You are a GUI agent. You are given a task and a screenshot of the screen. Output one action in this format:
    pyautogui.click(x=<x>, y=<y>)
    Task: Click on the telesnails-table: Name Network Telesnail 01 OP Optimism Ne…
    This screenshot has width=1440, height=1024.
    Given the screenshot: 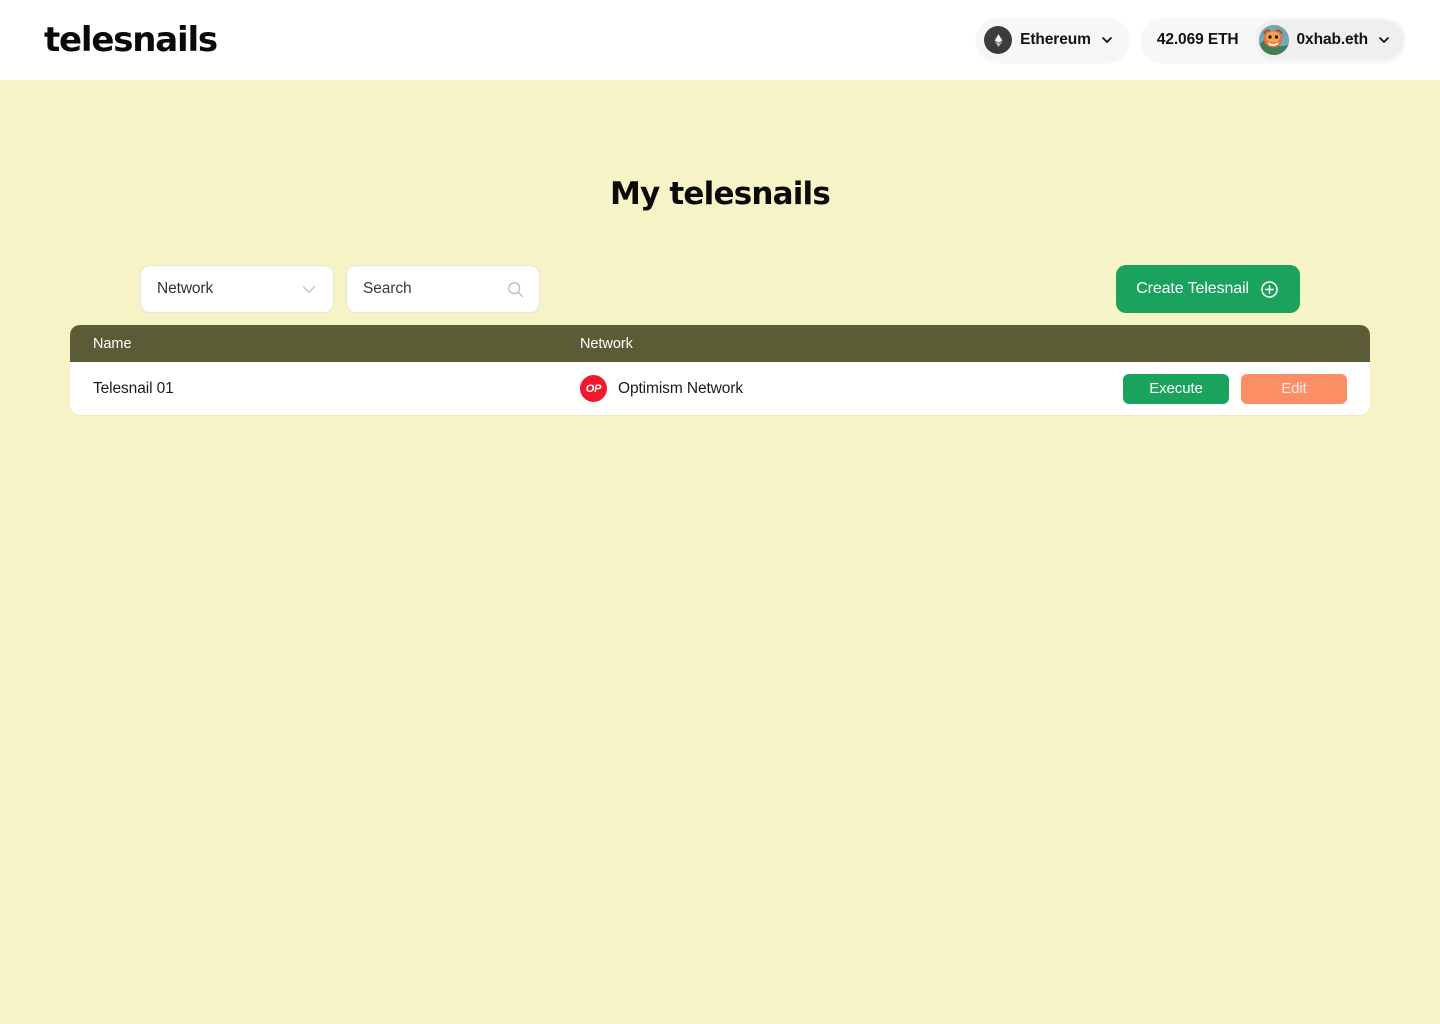 What is the action you would take?
    pyautogui.click(x=720, y=370)
    